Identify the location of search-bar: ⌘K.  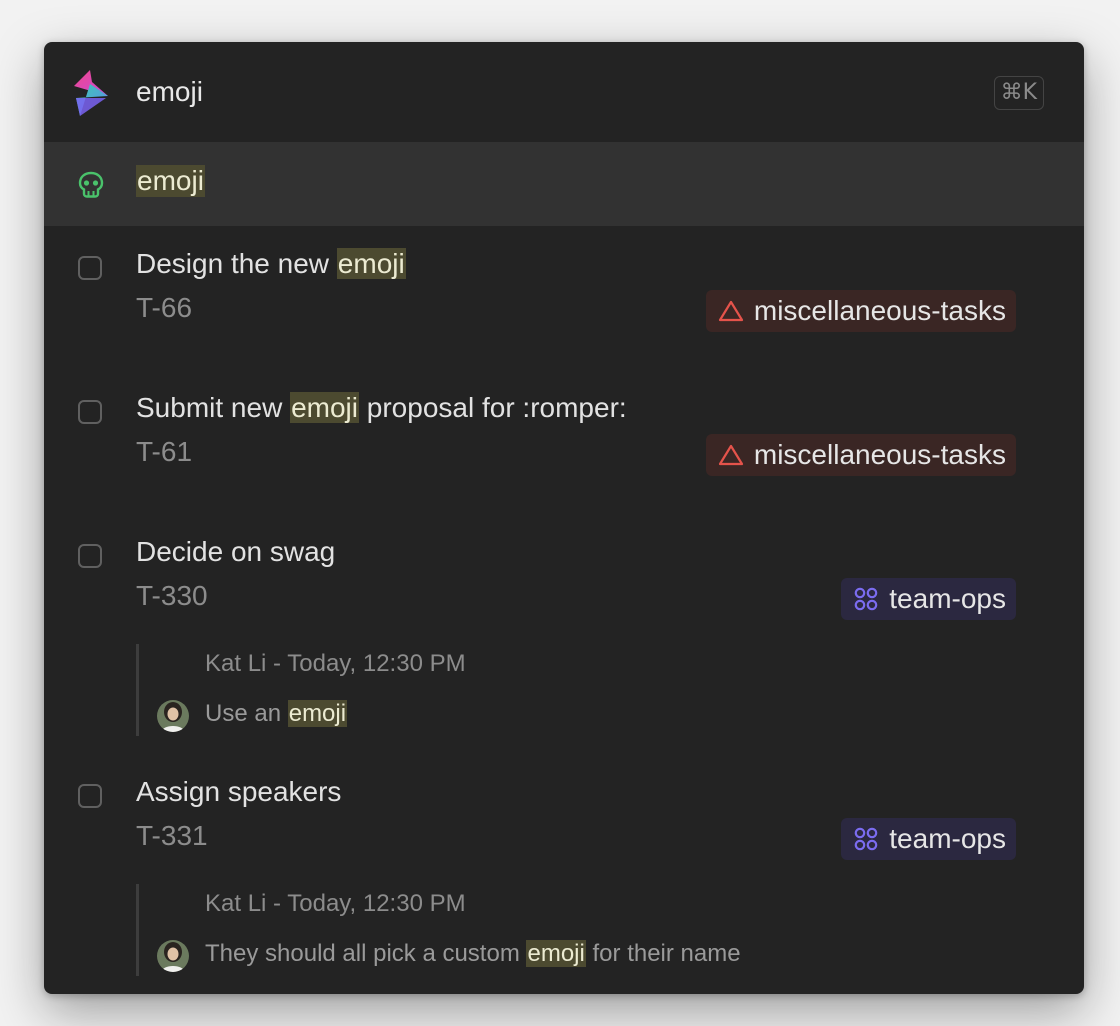
(564, 92).